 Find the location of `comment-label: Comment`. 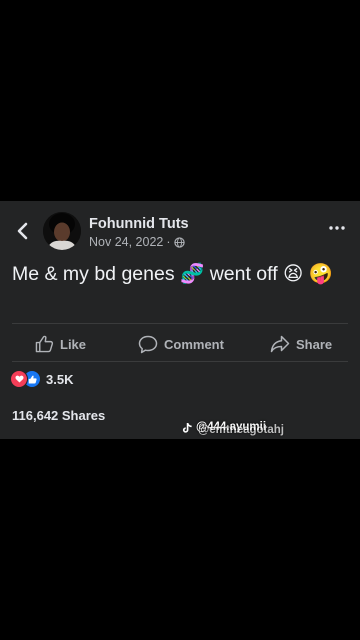

comment-label: Comment is located at coordinates (194, 344).